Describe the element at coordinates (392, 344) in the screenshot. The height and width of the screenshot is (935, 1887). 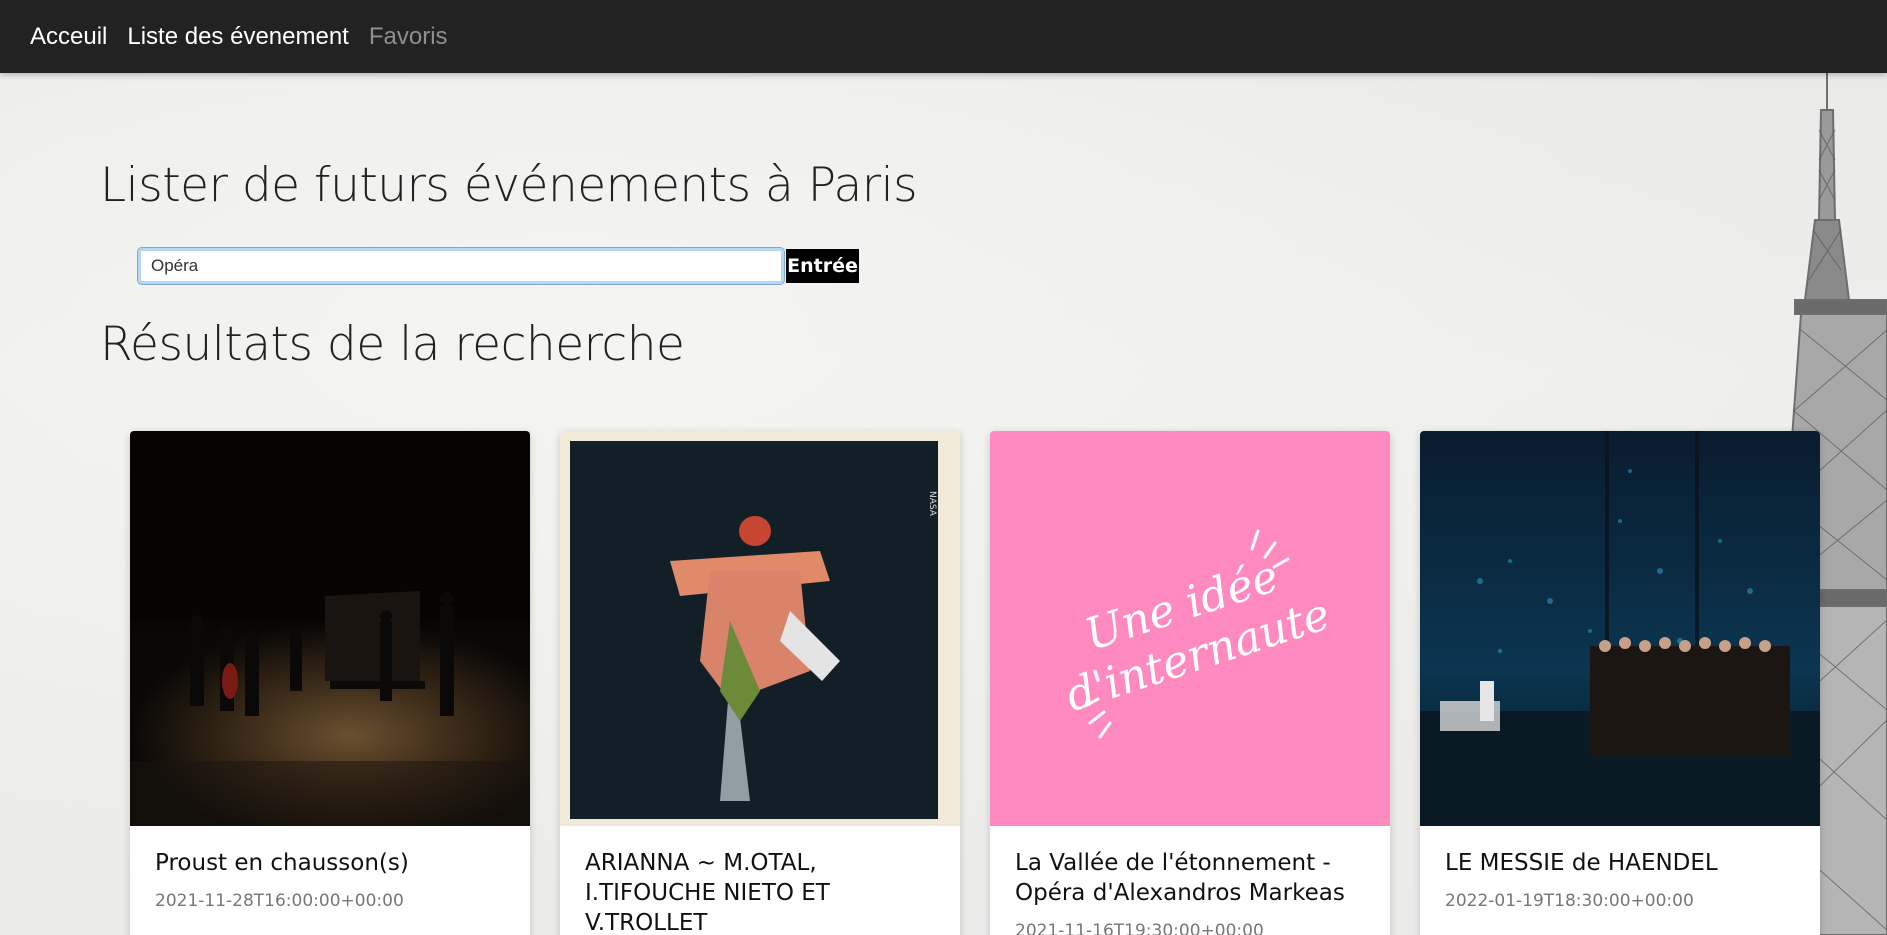
I see `results-title: Résultats de la recherche` at that location.